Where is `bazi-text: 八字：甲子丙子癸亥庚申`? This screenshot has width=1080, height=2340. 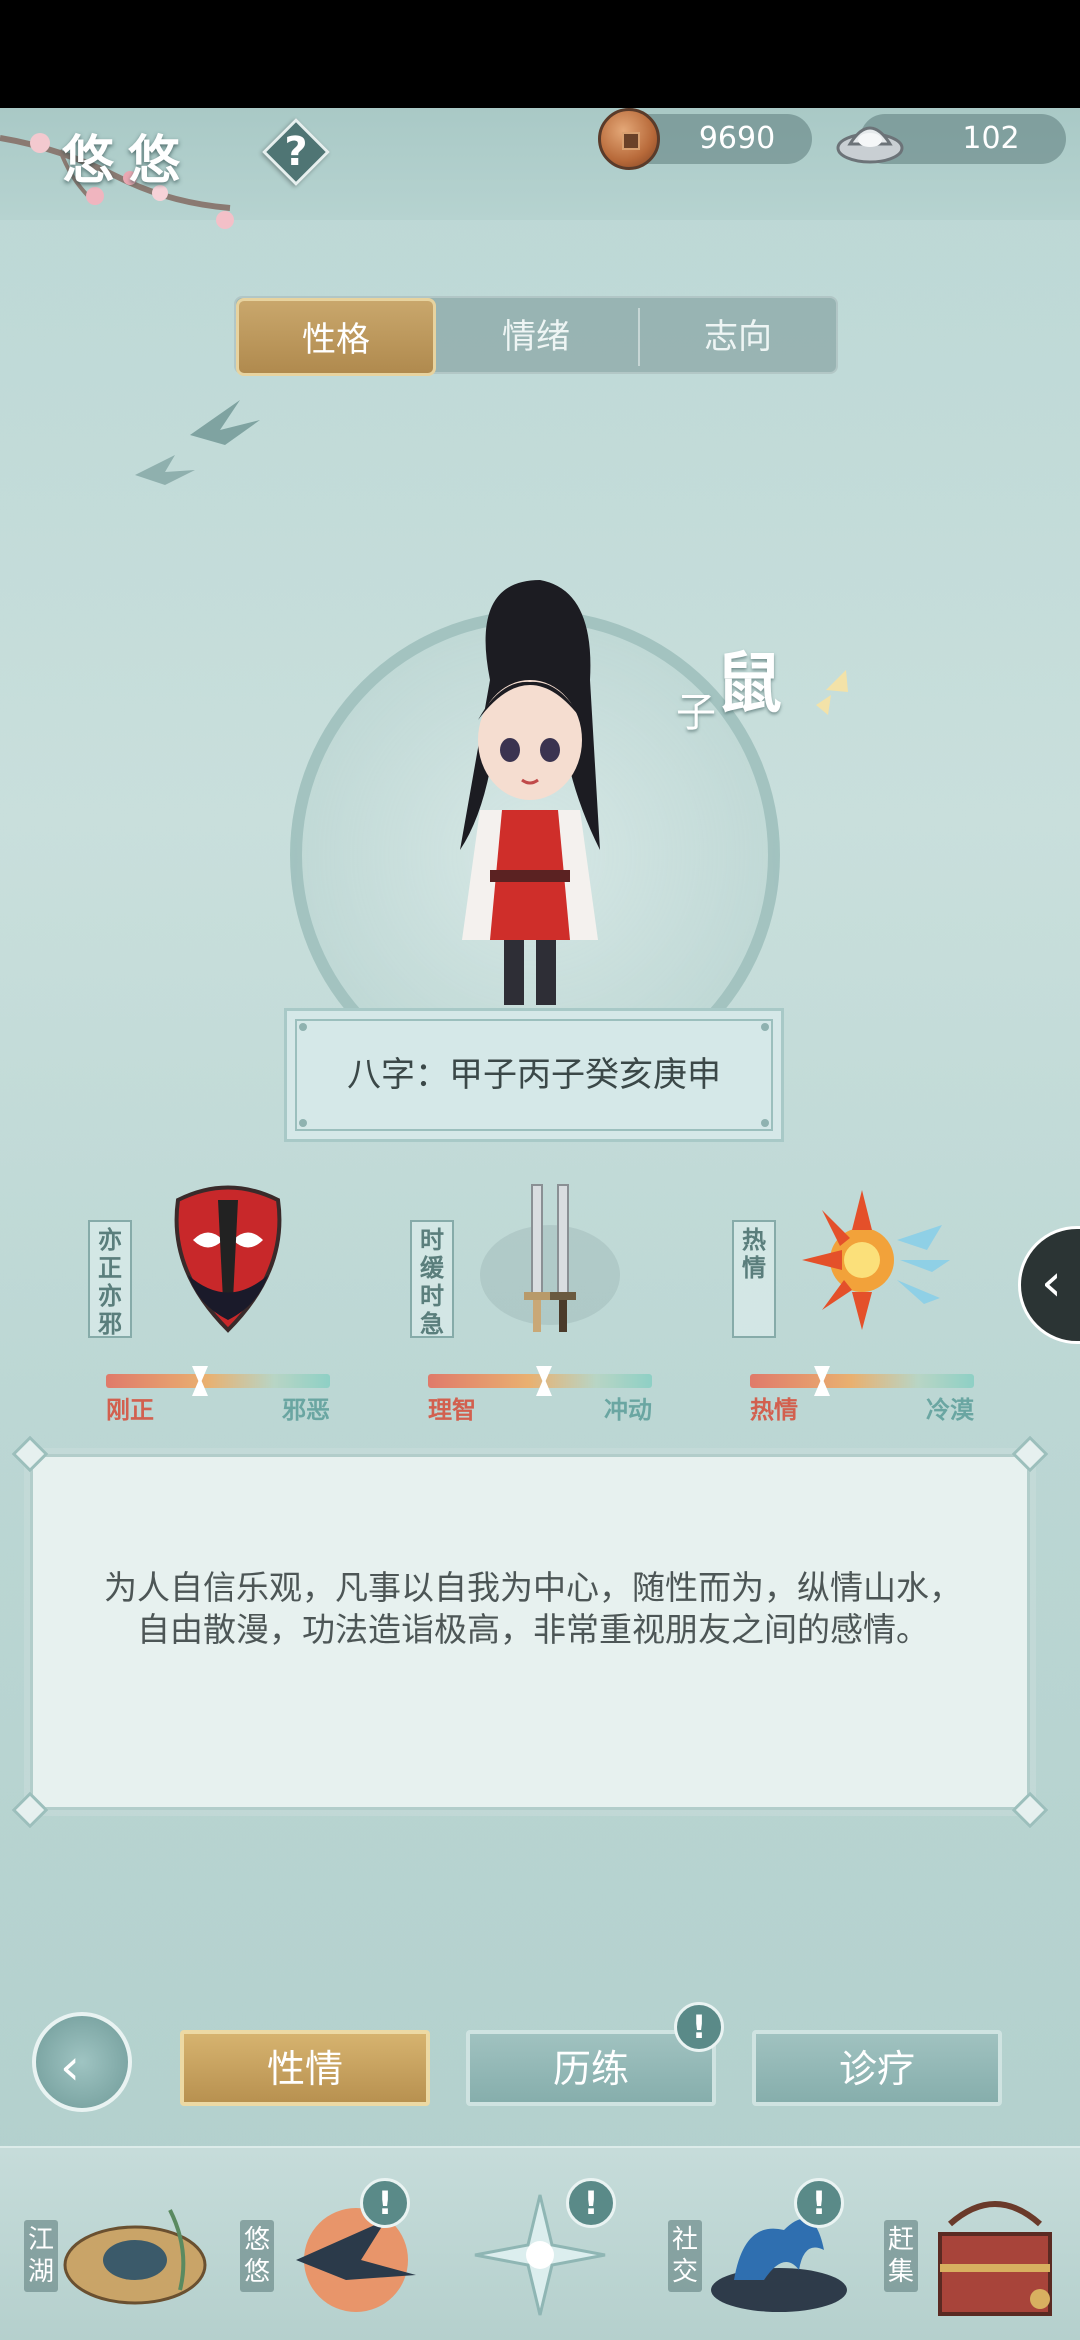 bazi-text: 八字：甲子丙子癸亥庚申 is located at coordinates (534, 1075).